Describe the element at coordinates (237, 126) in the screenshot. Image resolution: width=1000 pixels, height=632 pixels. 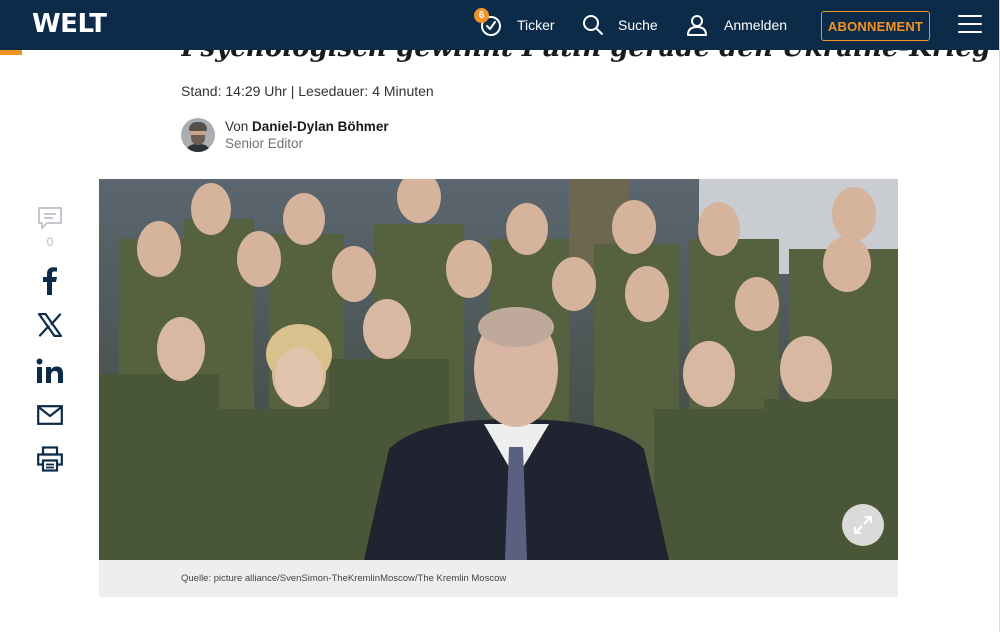
I see `author-prefix: Von` at that location.